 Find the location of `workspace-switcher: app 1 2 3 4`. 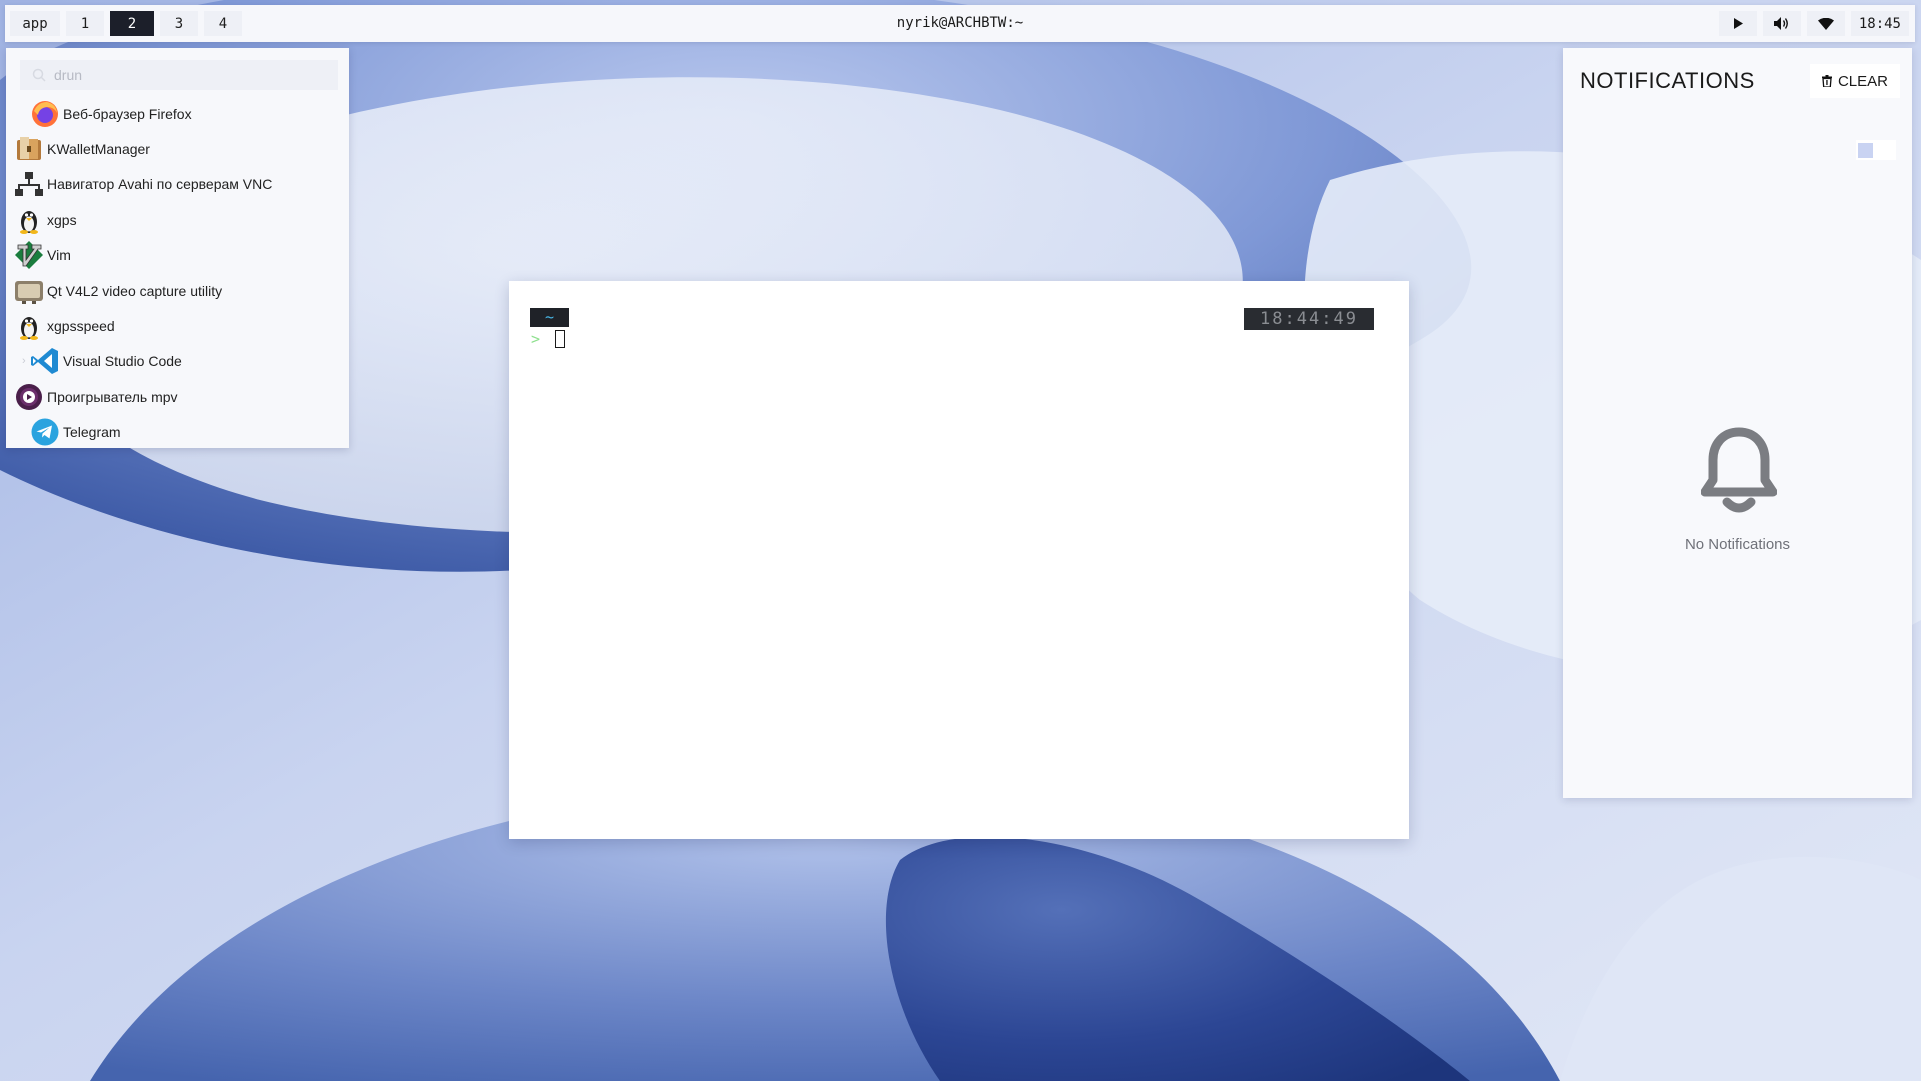

workspace-switcher: app 1 2 3 4 is located at coordinates (126, 23).